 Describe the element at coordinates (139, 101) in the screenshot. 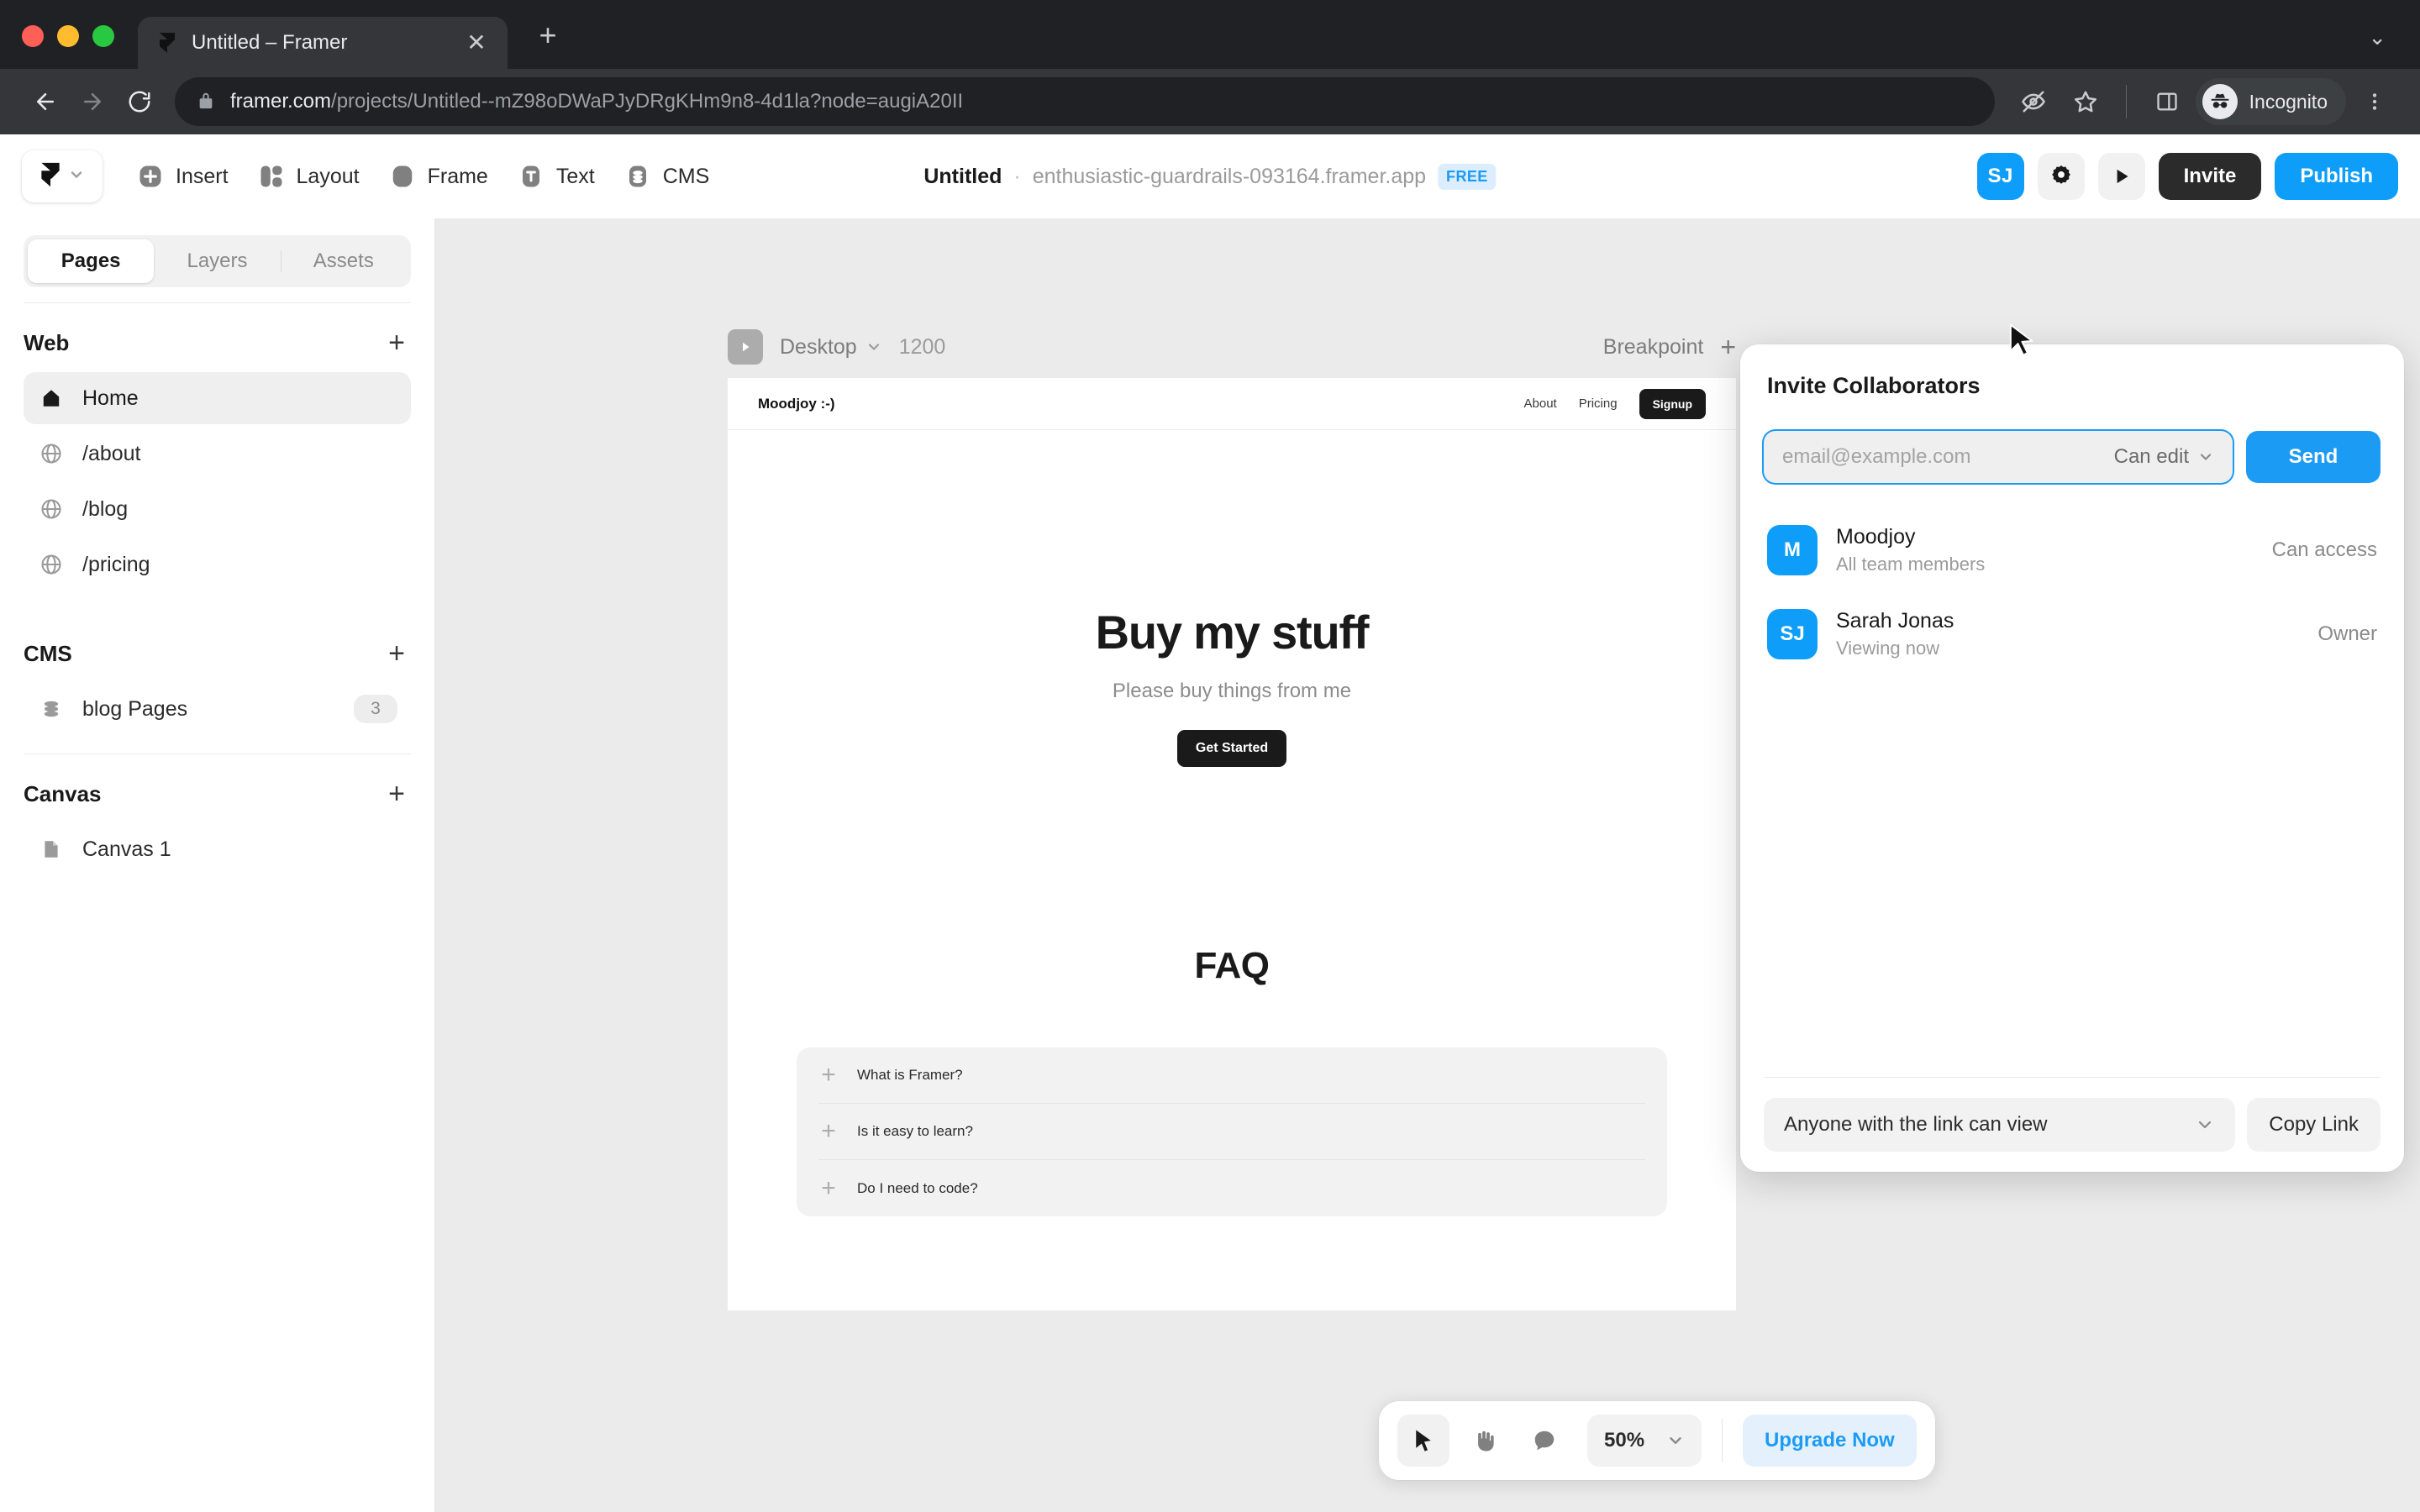

I see `reload-button` at that location.